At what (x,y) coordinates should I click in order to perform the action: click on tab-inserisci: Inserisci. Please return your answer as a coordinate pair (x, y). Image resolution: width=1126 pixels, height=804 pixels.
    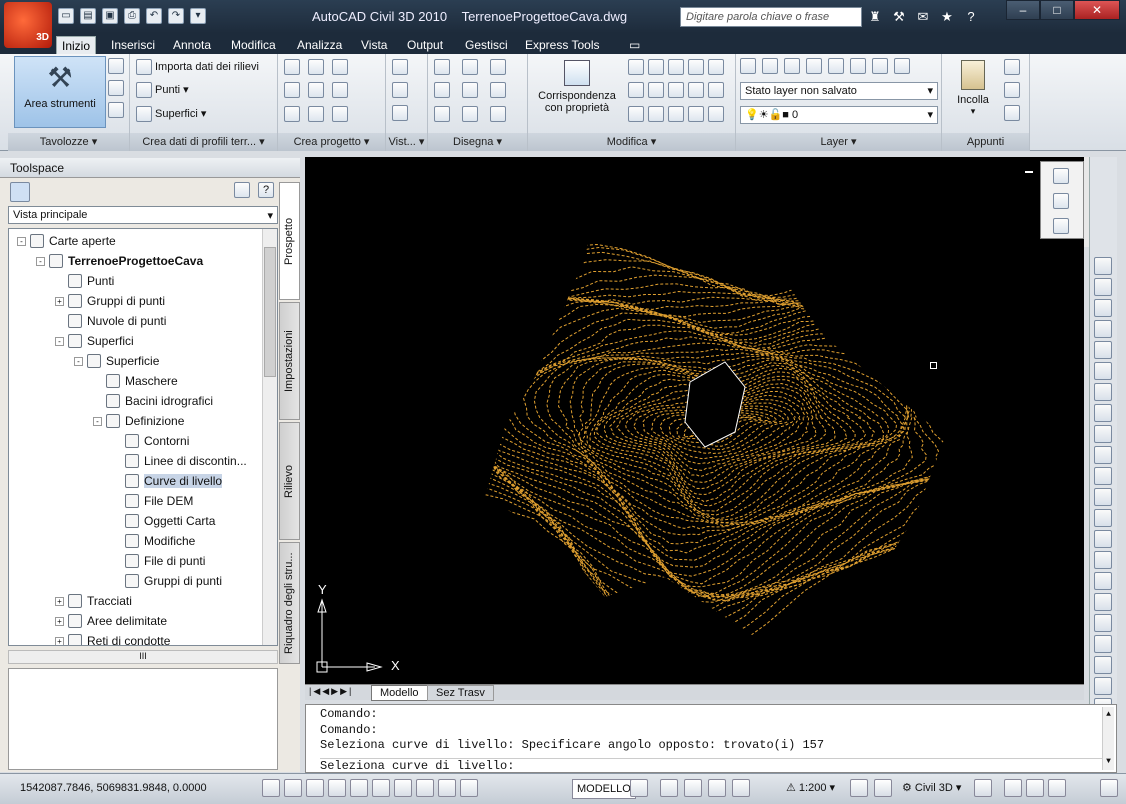
    Looking at the image, I should click on (133, 45).